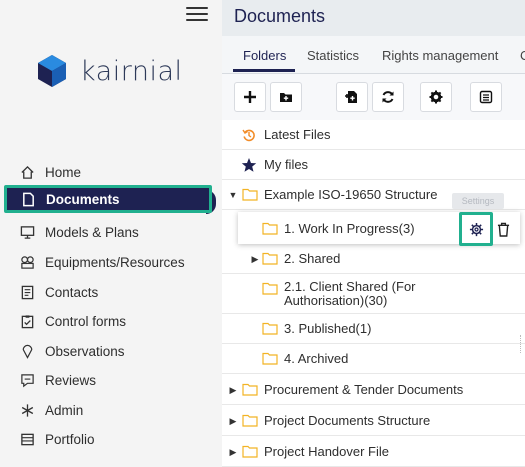  I want to click on tree-item-latest-files: Latest Files, so click(373, 135).